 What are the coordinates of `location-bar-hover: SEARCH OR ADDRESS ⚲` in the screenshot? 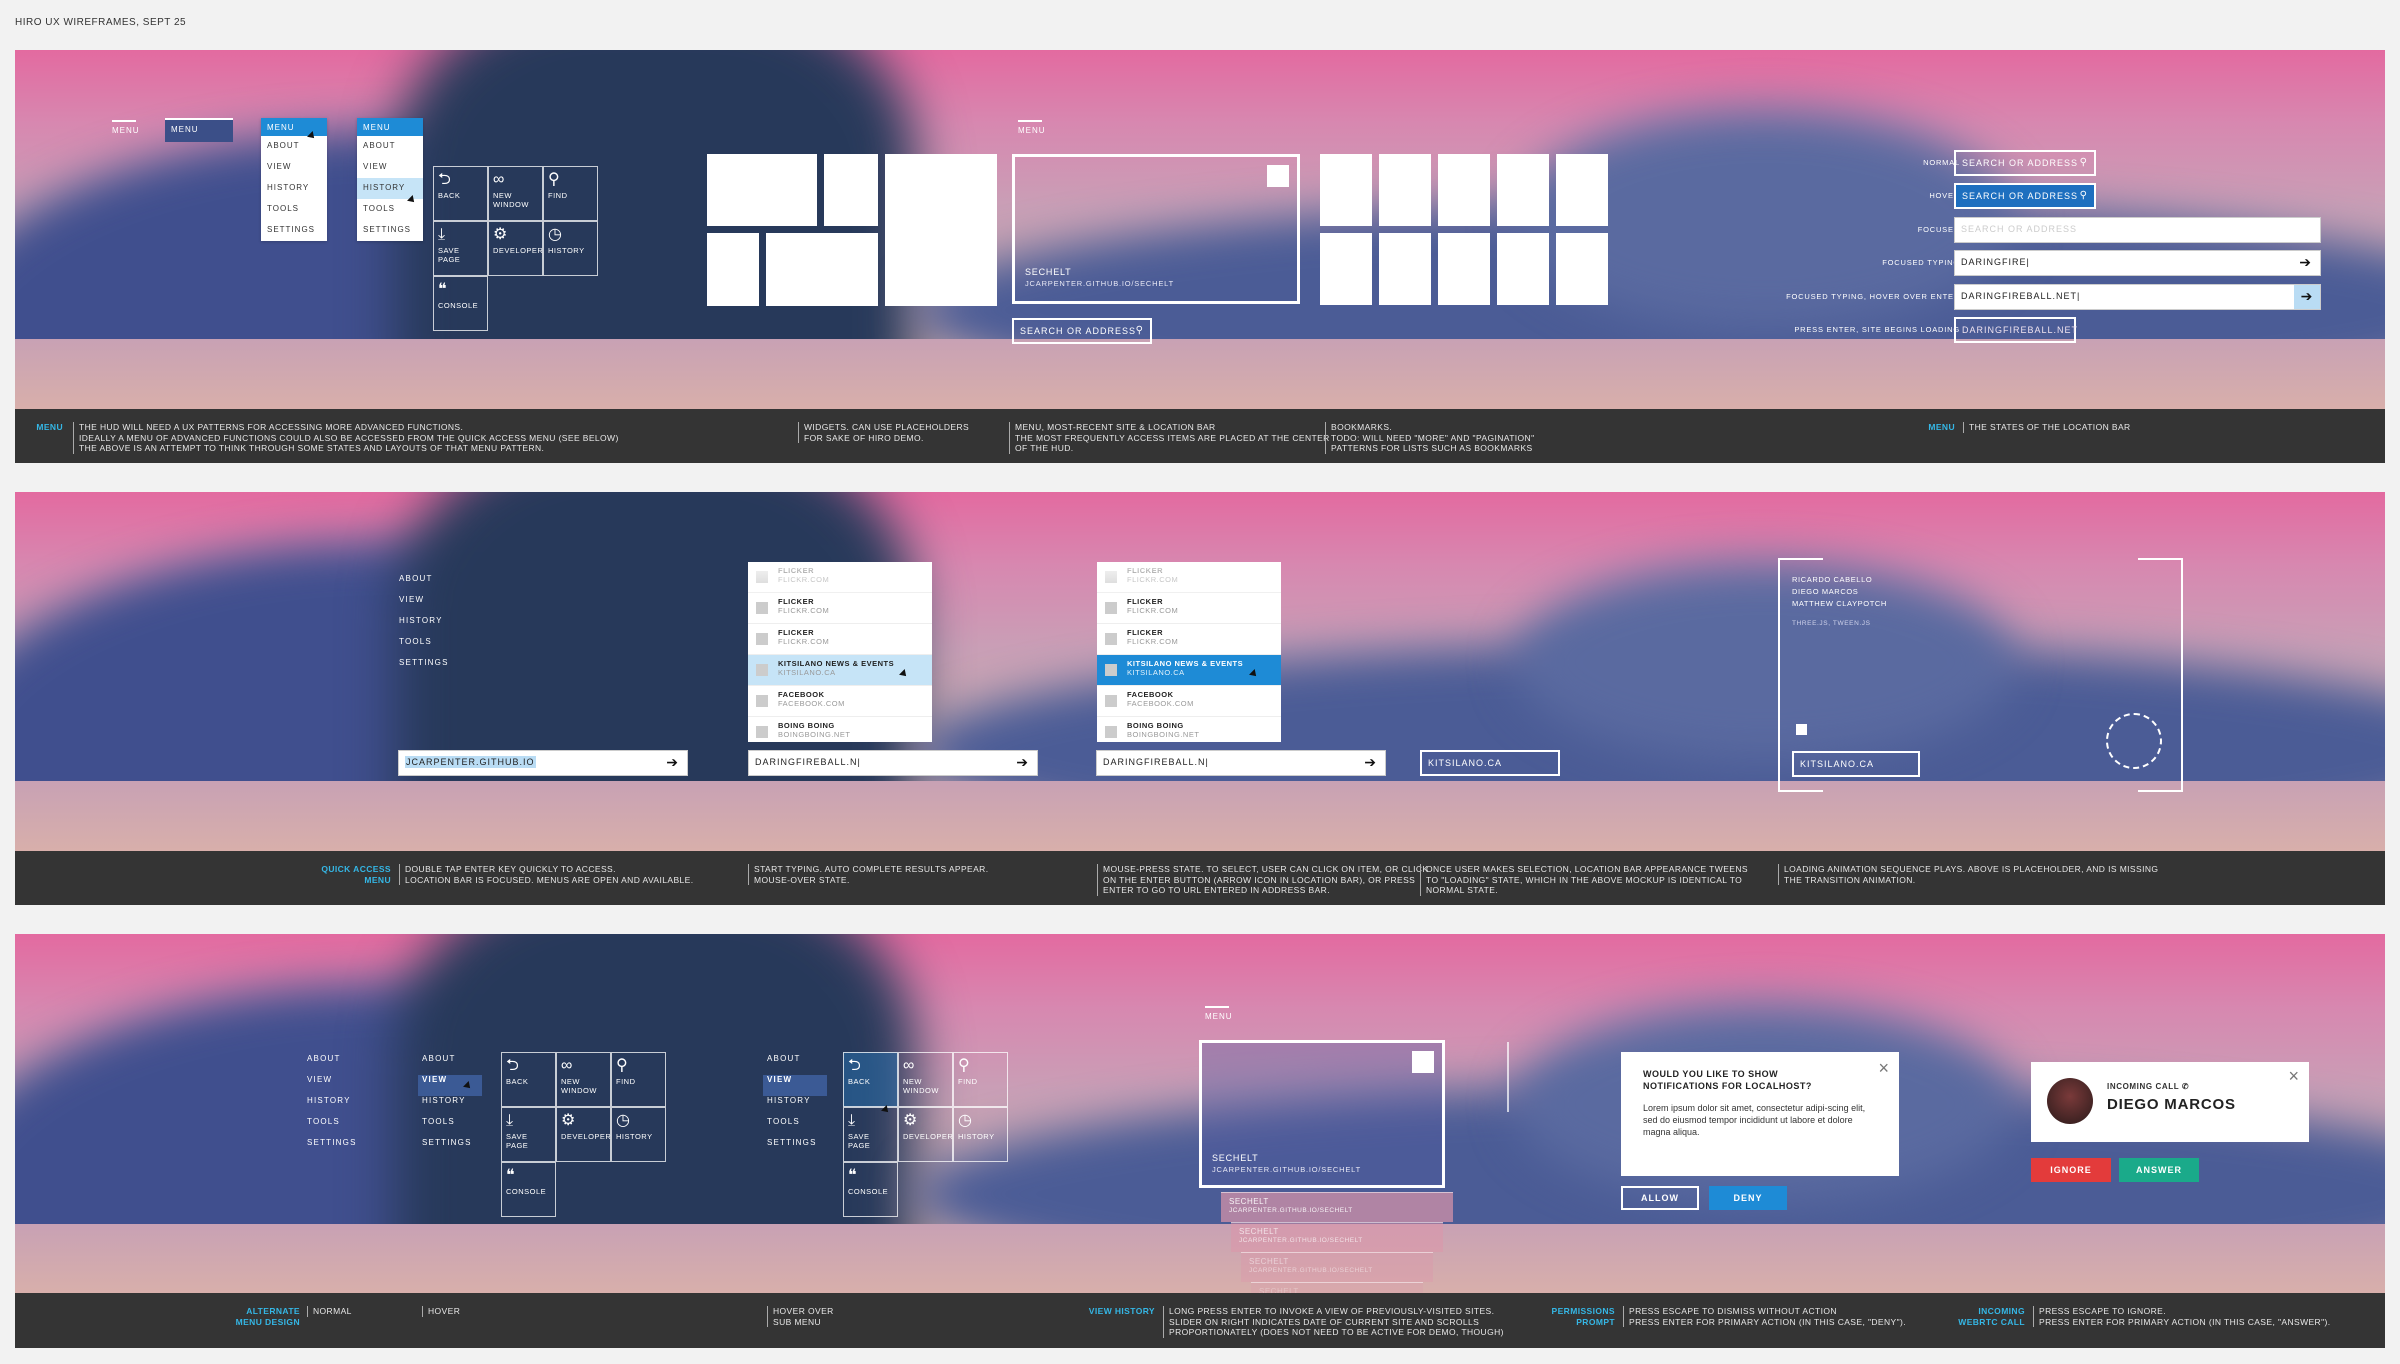 It's located at (2025, 196).